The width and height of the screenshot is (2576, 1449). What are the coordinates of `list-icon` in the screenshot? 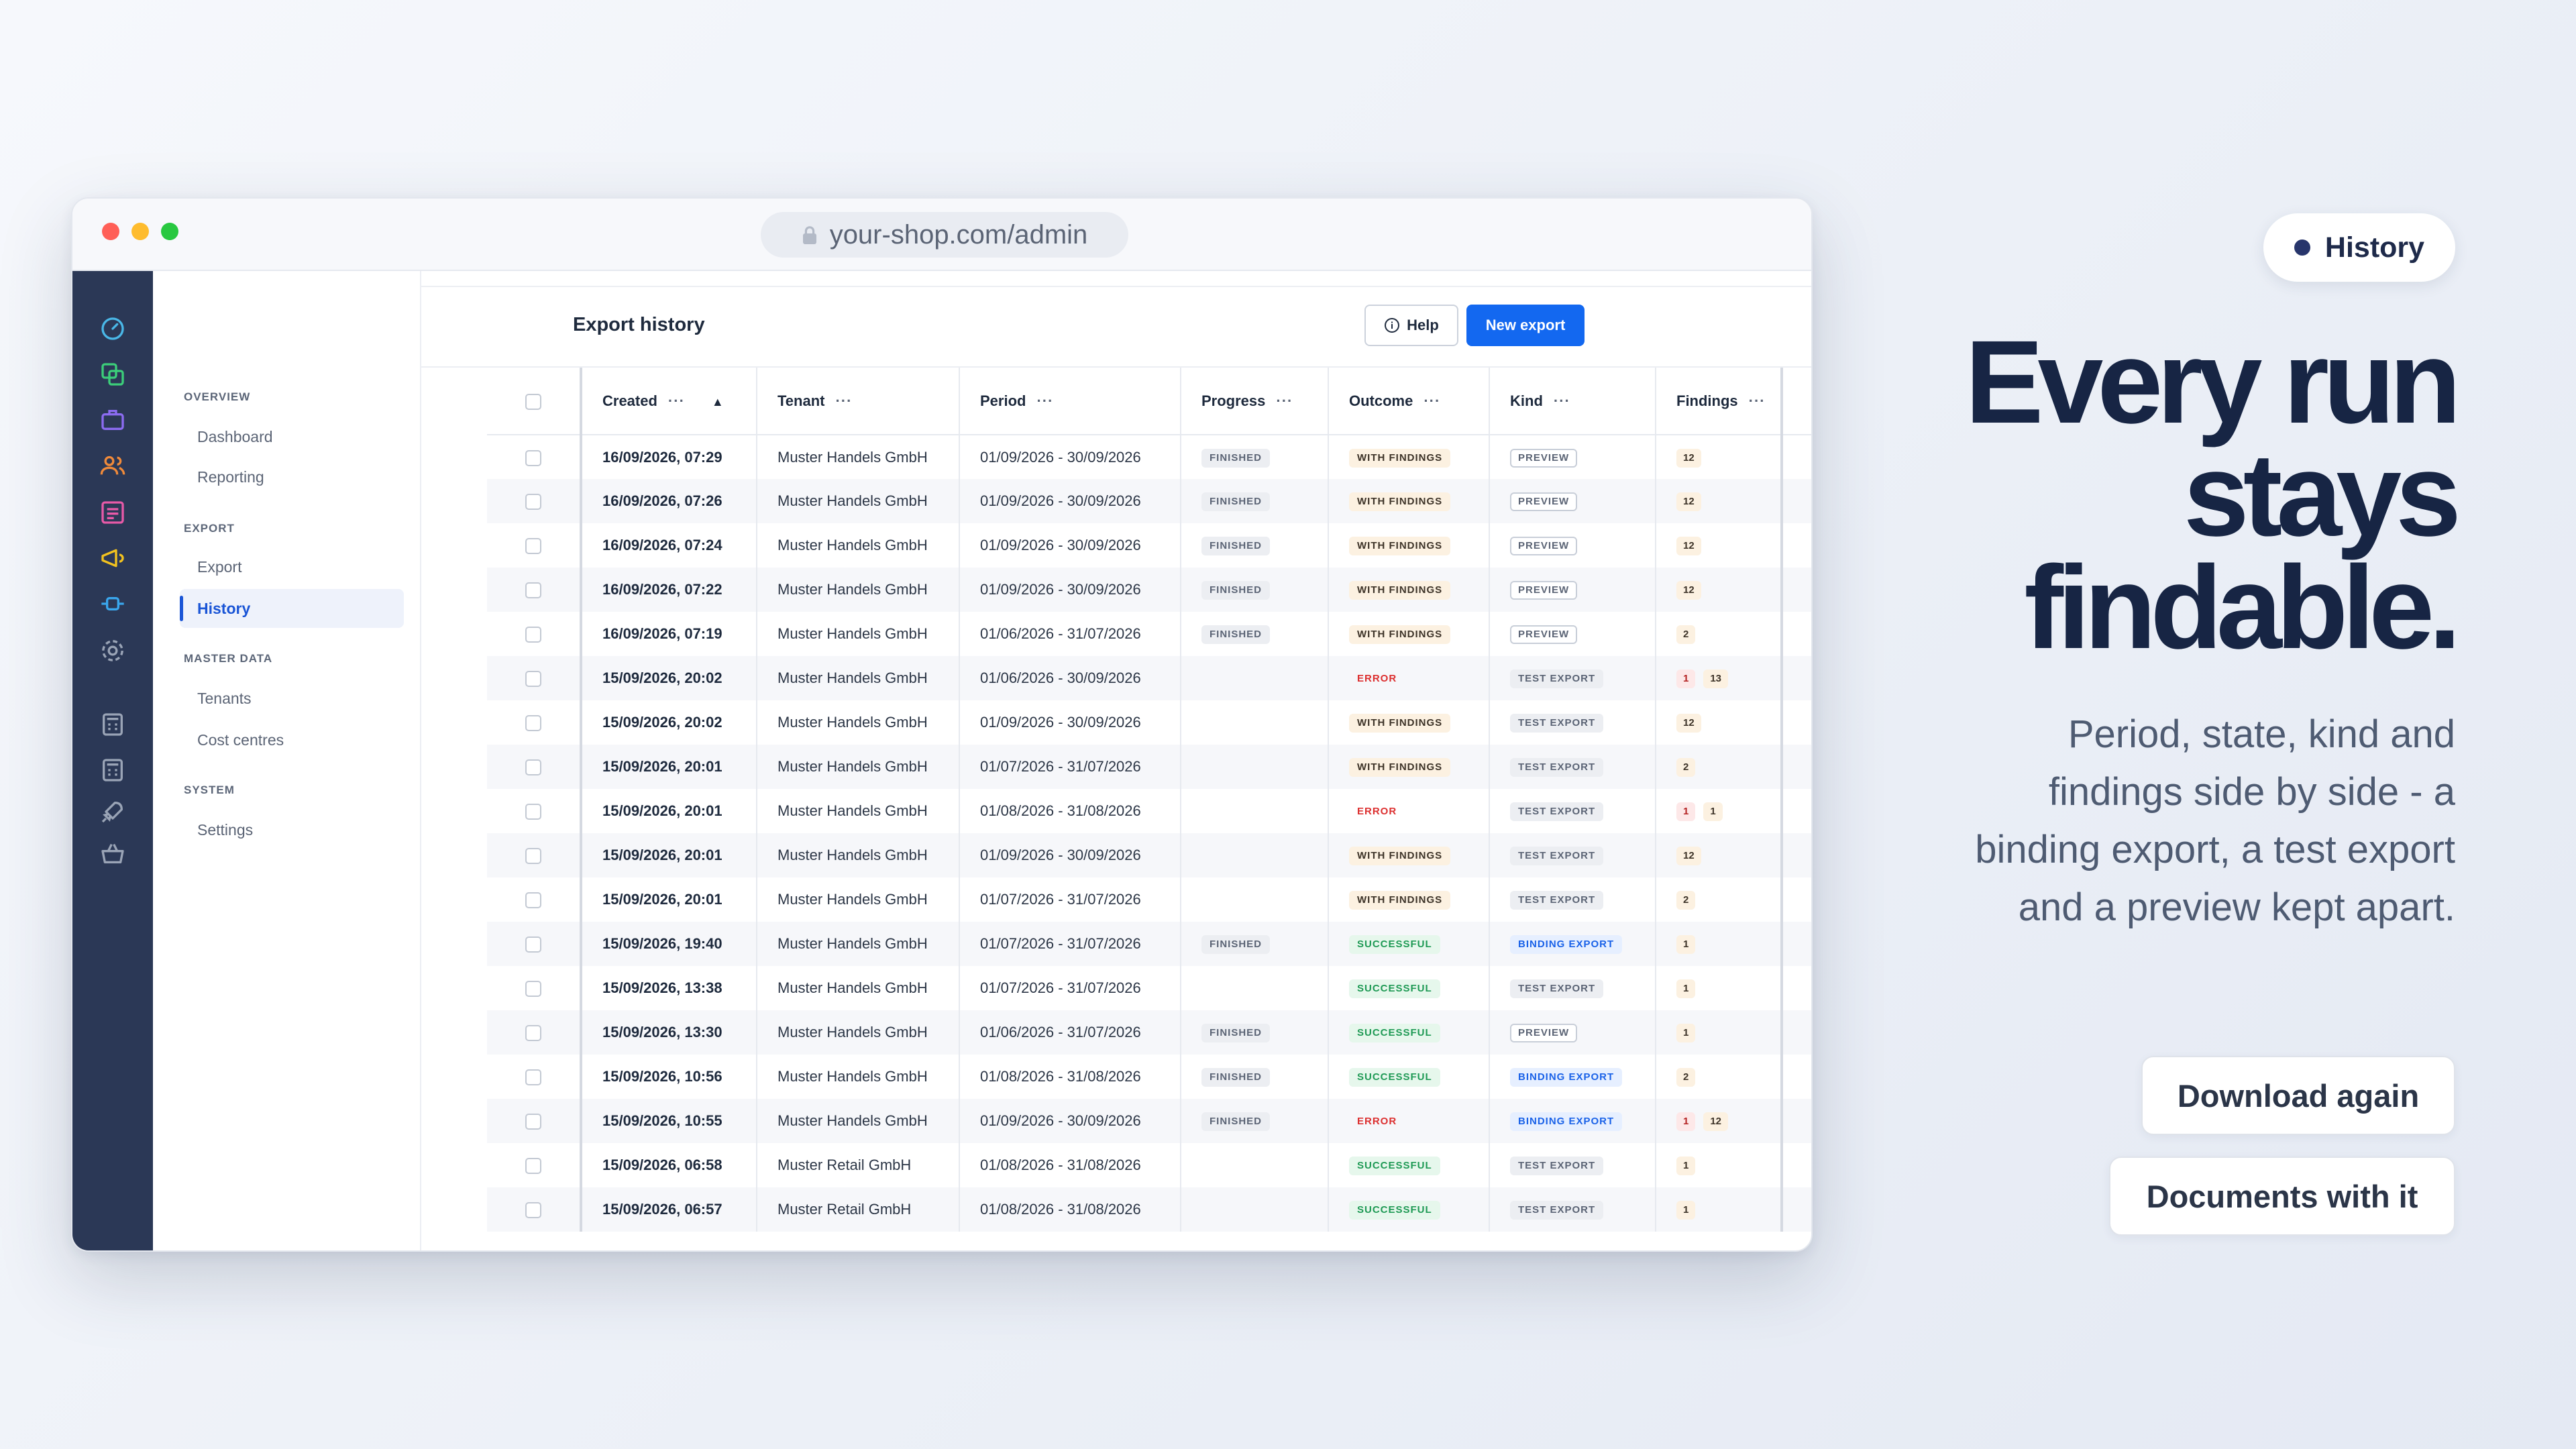 It's located at (112, 512).